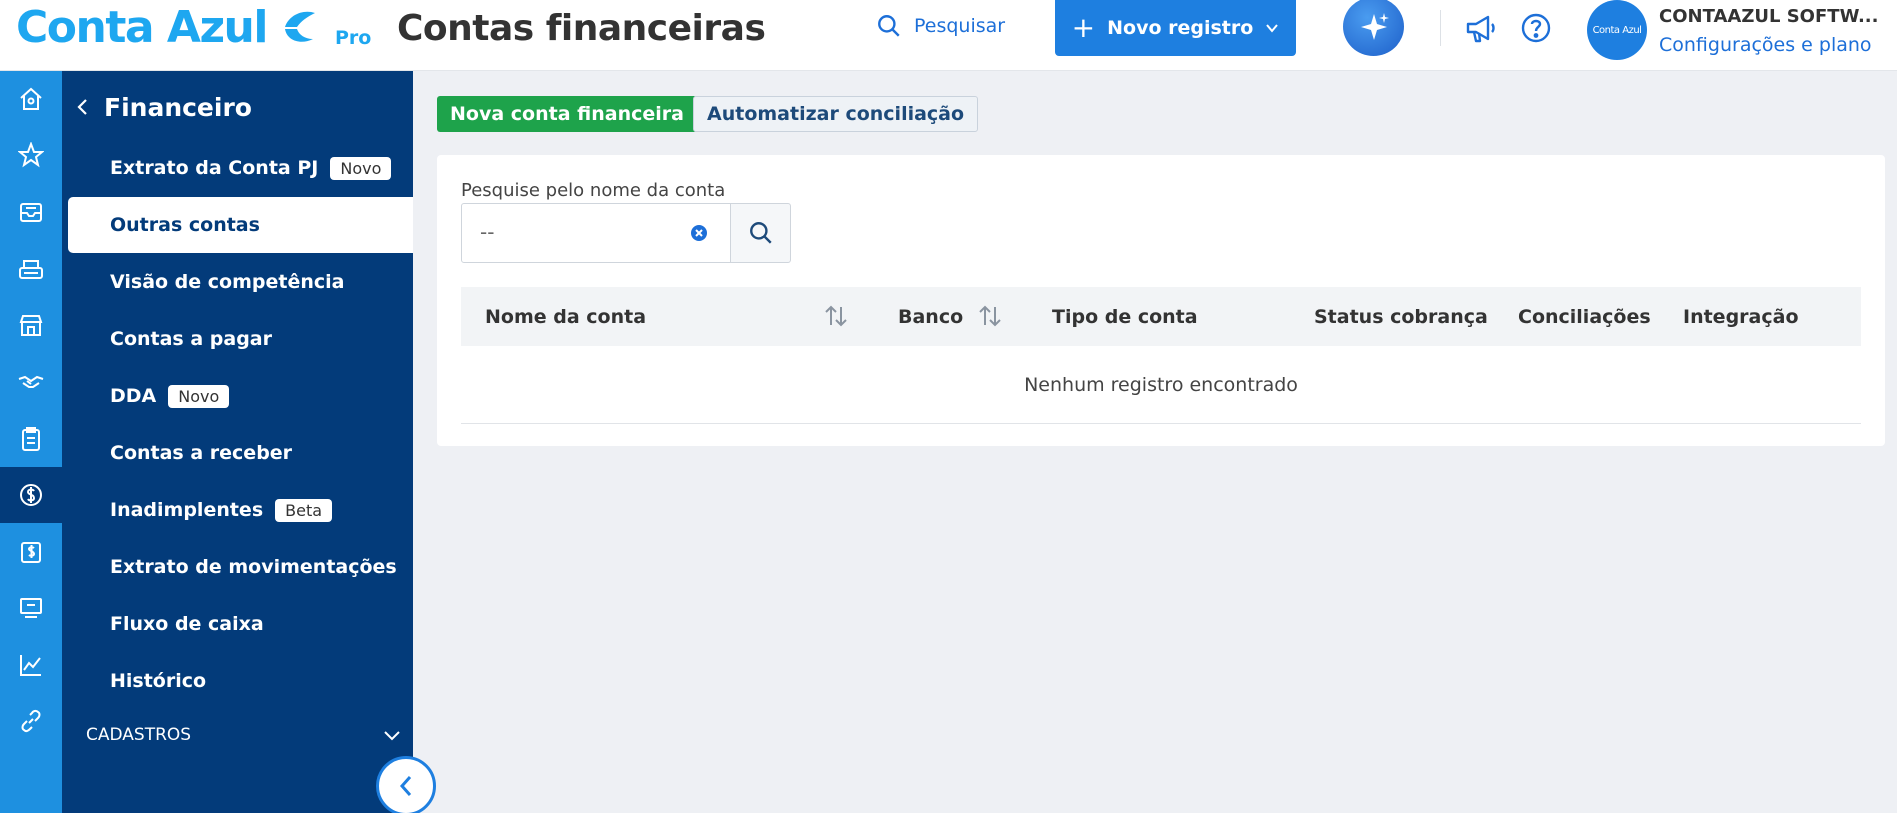 This screenshot has height=813, width=1897. Describe the element at coordinates (158, 681) in the screenshot. I see `sidebar-item-label: Histórico` at that location.